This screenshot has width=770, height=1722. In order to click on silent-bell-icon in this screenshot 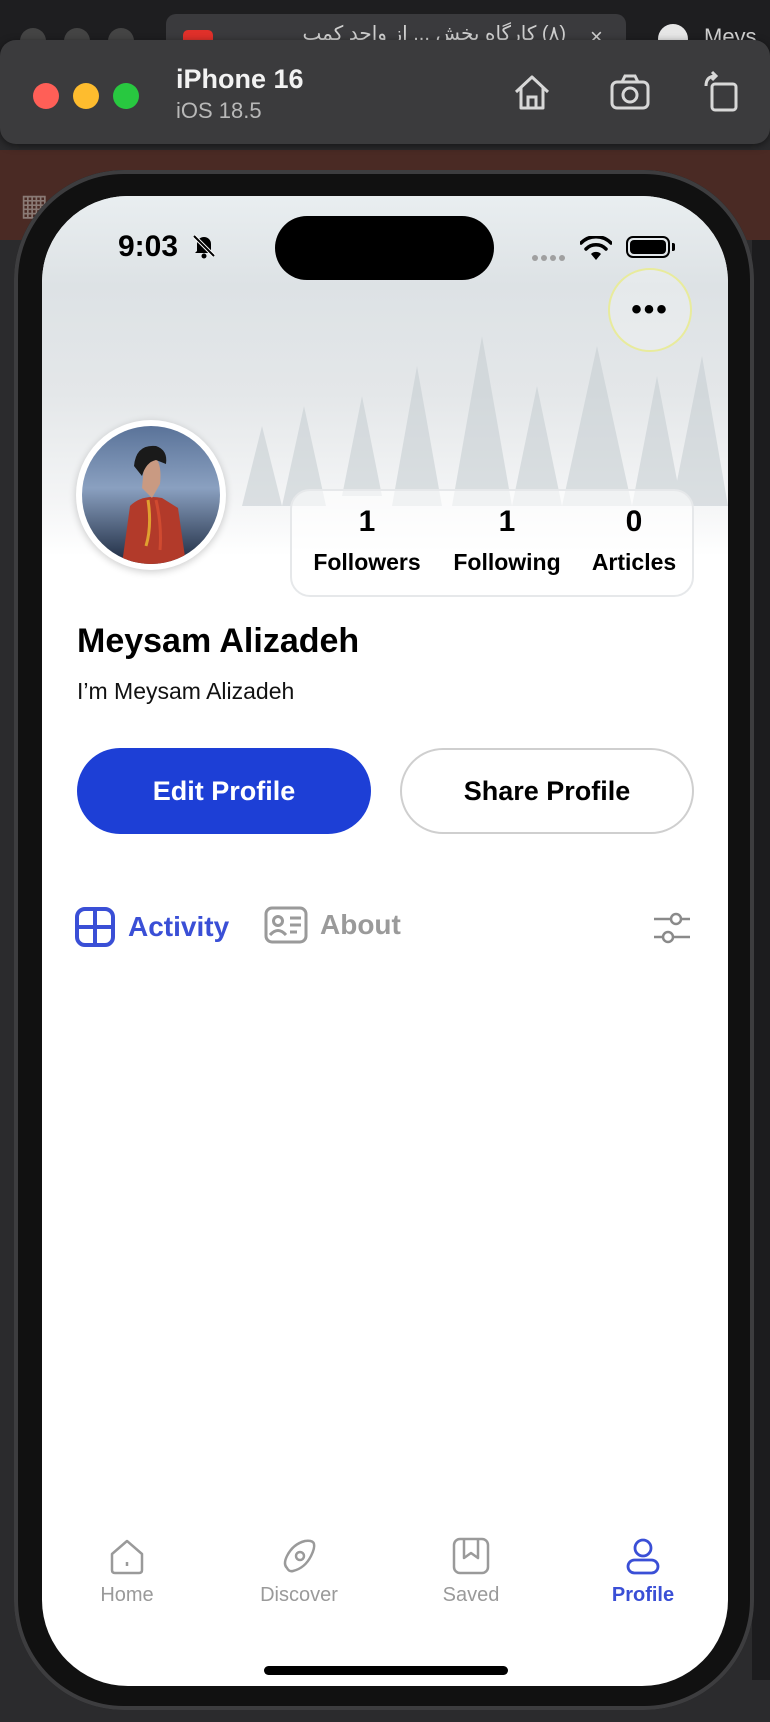, I will do `click(204, 246)`.